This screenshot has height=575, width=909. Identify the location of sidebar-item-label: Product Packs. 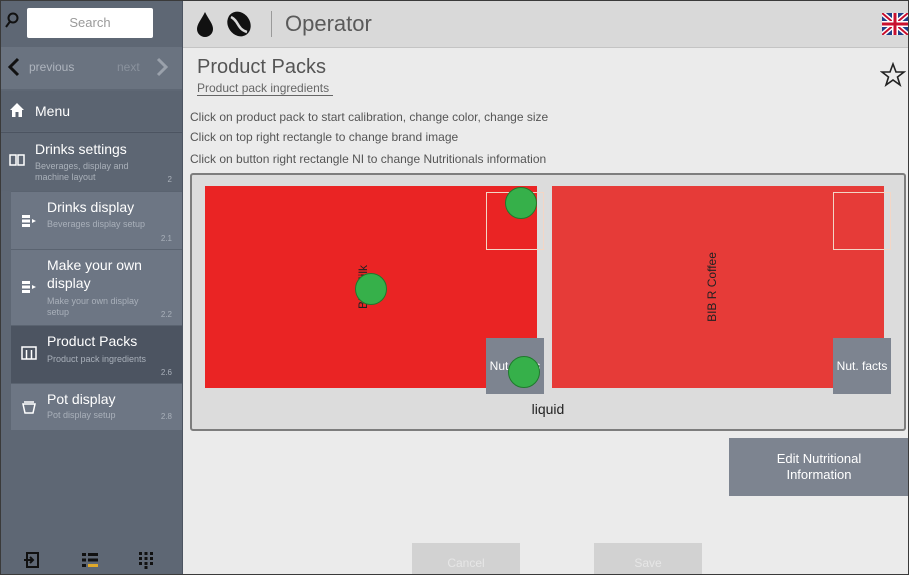
(92, 341).